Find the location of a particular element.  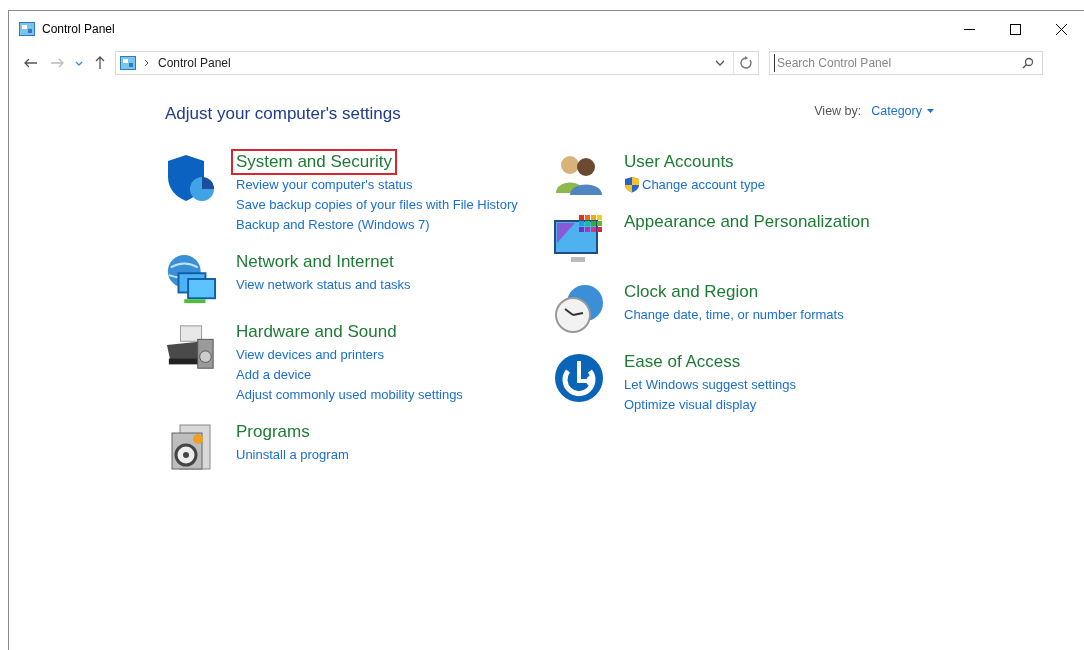

search-field: Search Control Panel is located at coordinates (906, 63).